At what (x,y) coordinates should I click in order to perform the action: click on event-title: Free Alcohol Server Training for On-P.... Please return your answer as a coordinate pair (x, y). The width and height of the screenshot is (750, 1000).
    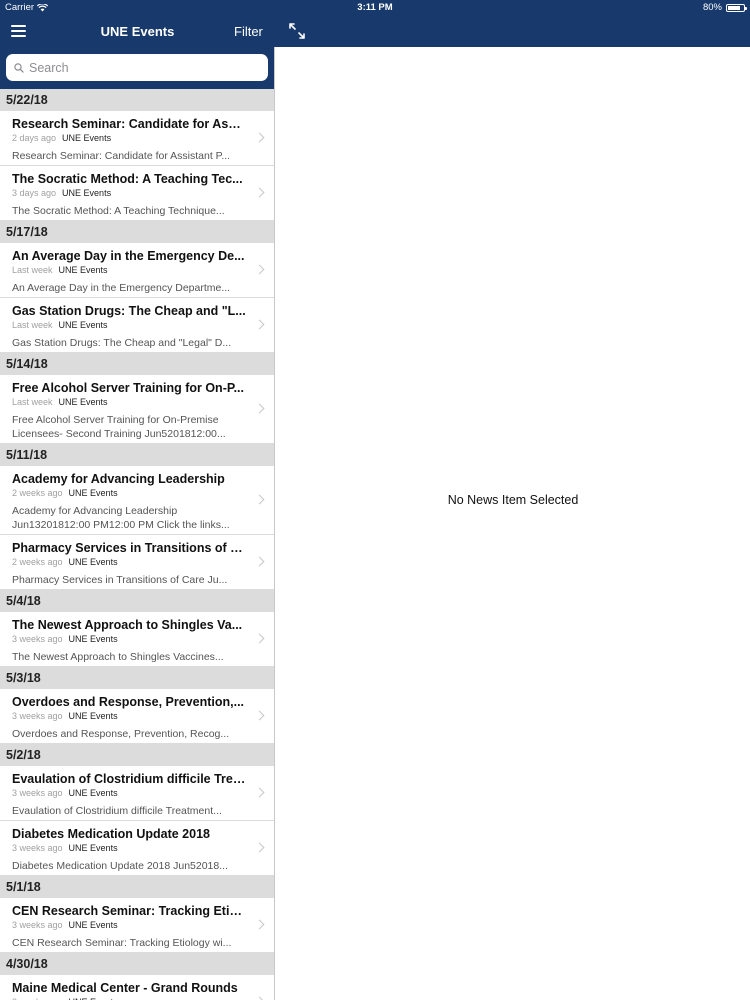
    Looking at the image, I should click on (128, 388).